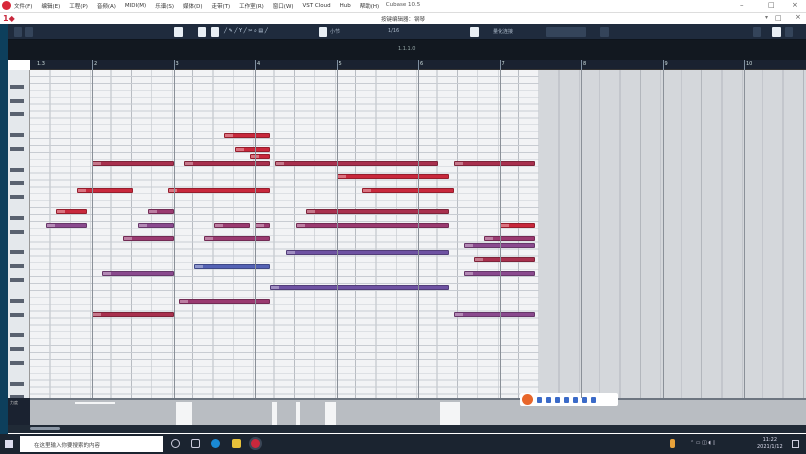 The height and width of the screenshot is (454, 806). Describe the element at coordinates (215, 443) in the screenshot. I see `edge-browser-icon` at that location.